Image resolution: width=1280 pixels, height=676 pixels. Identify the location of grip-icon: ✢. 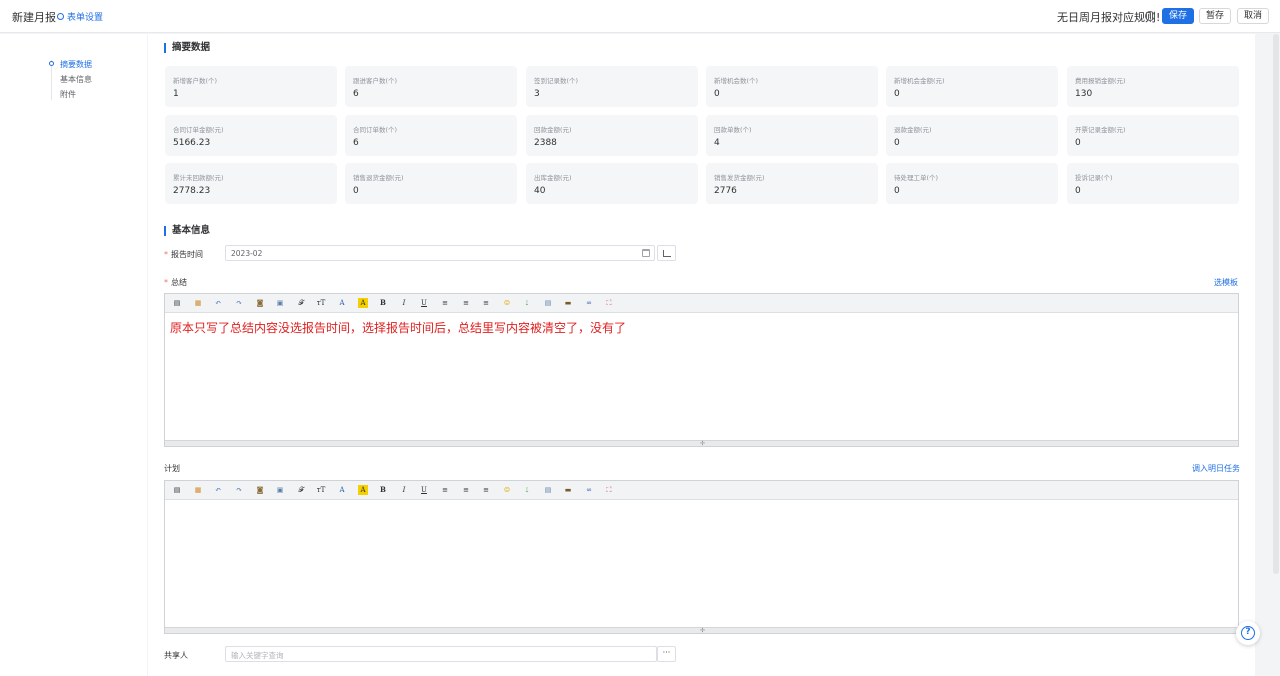
(703, 443).